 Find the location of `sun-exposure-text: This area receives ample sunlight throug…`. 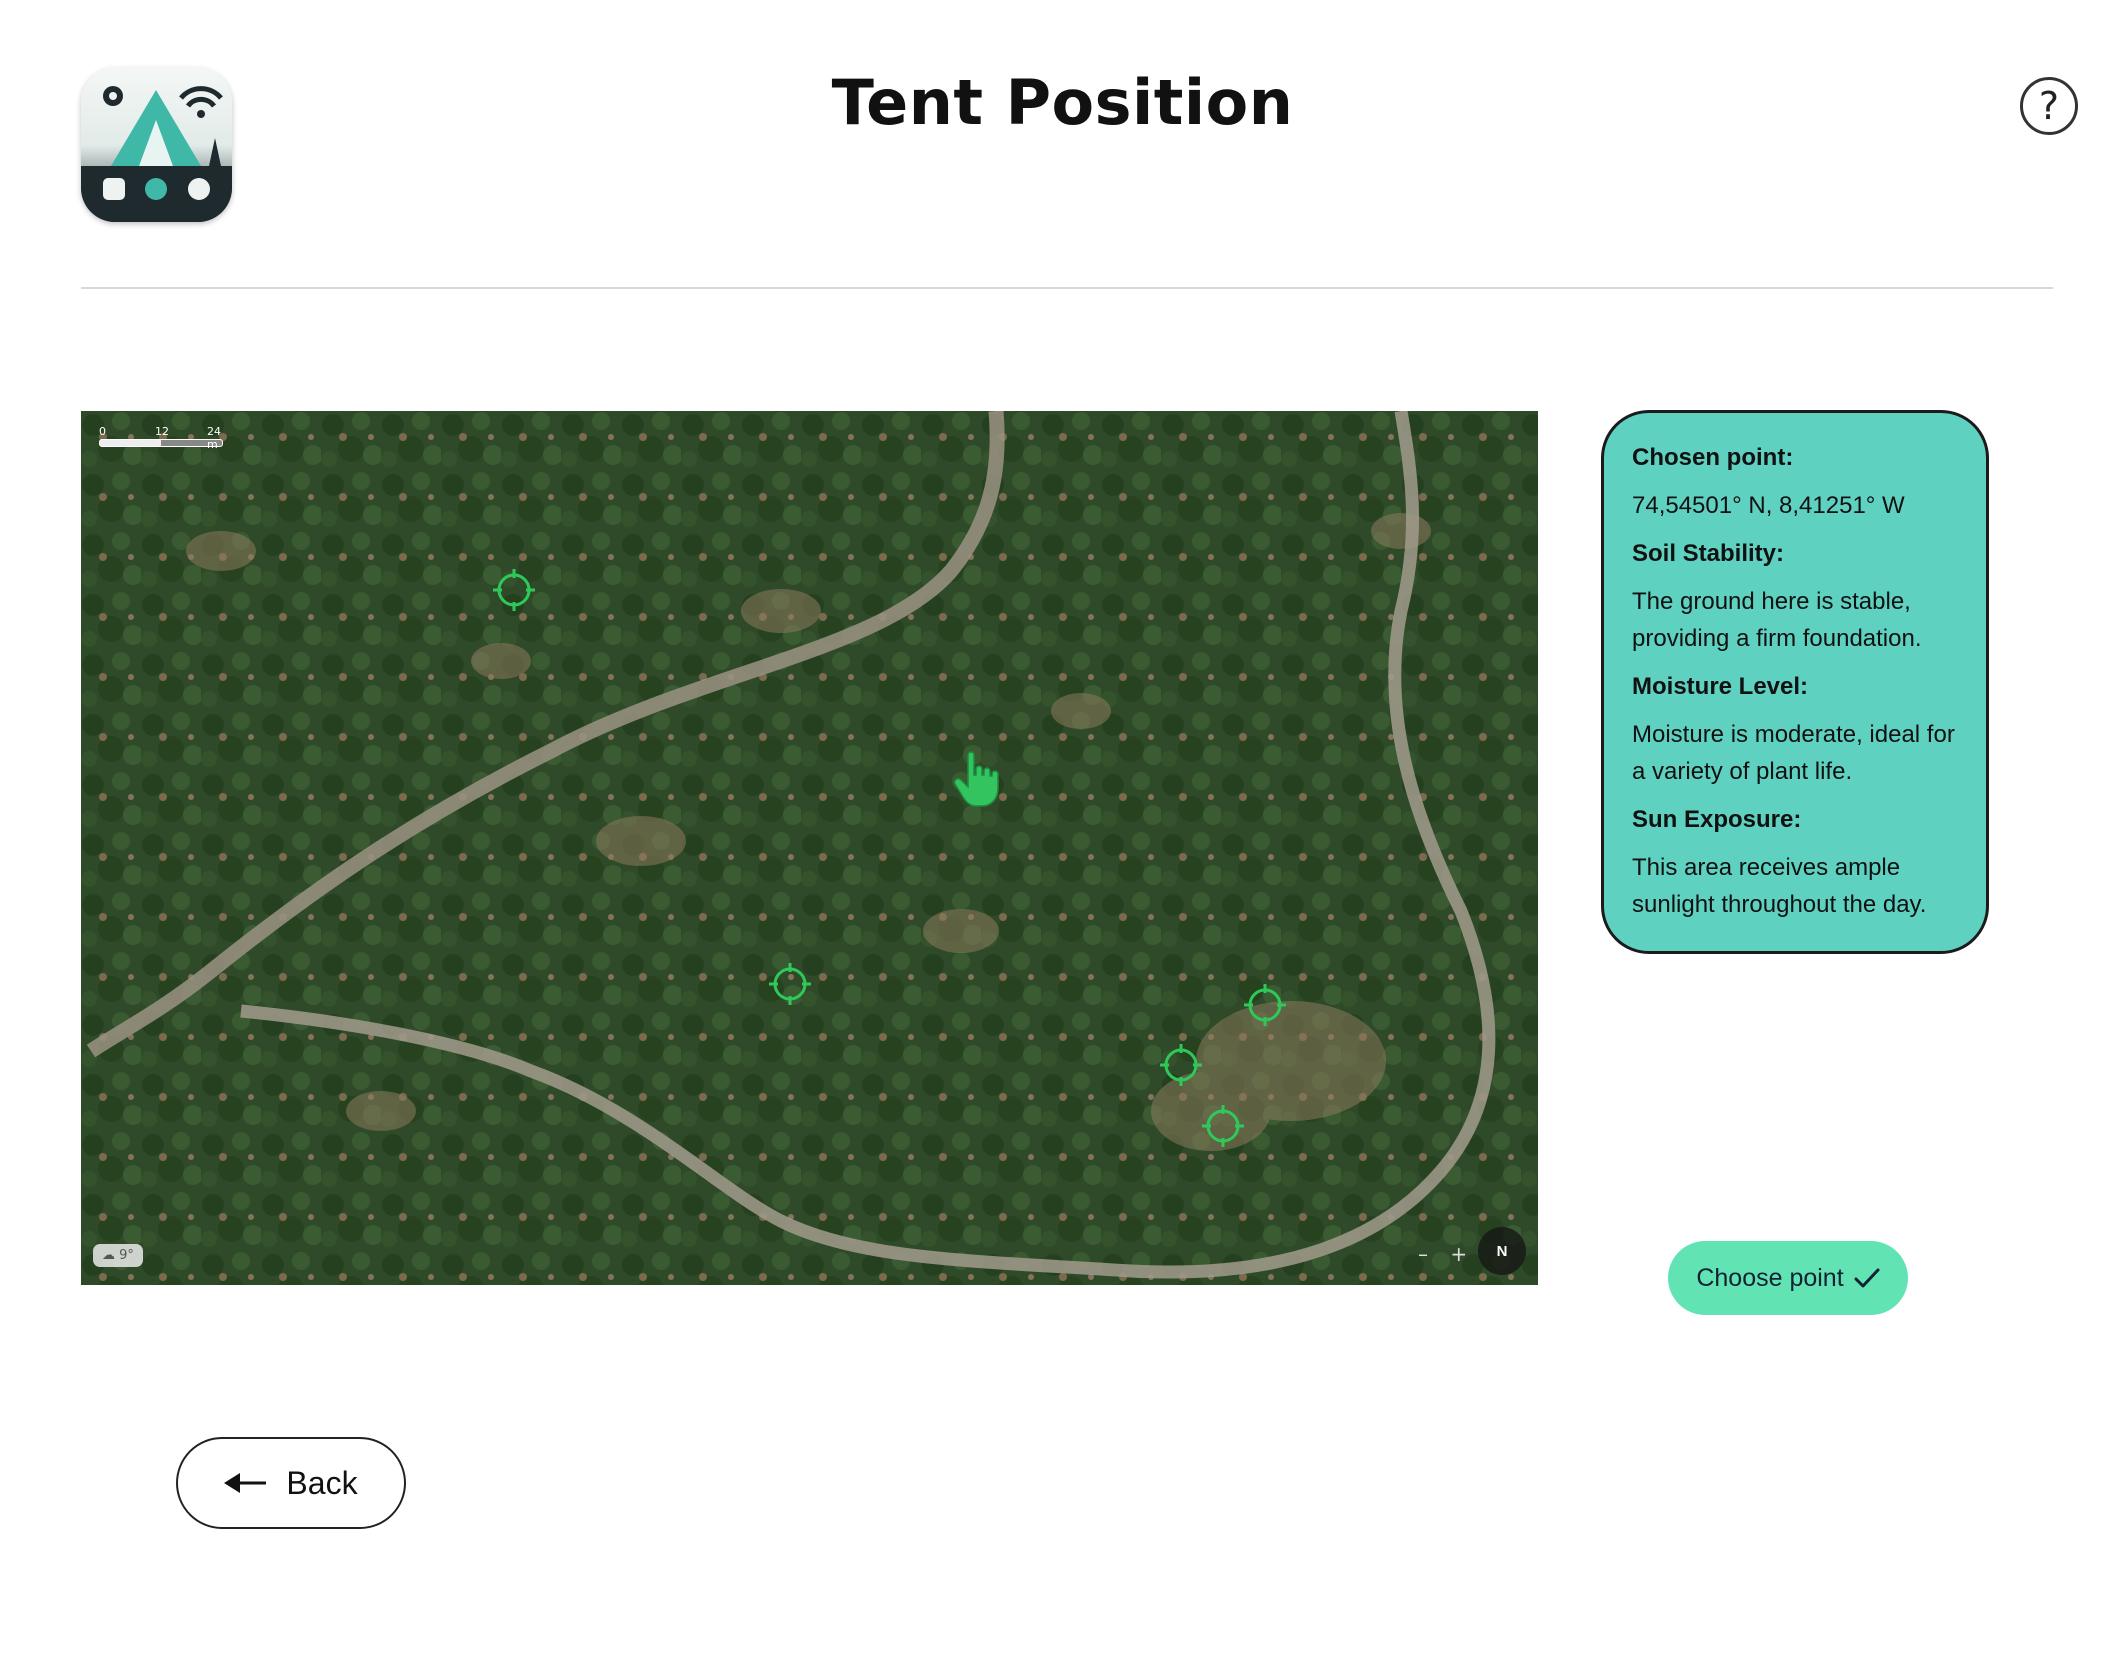

sun-exposure-text: This area receives ample sunlight throug… is located at coordinates (1779, 886).